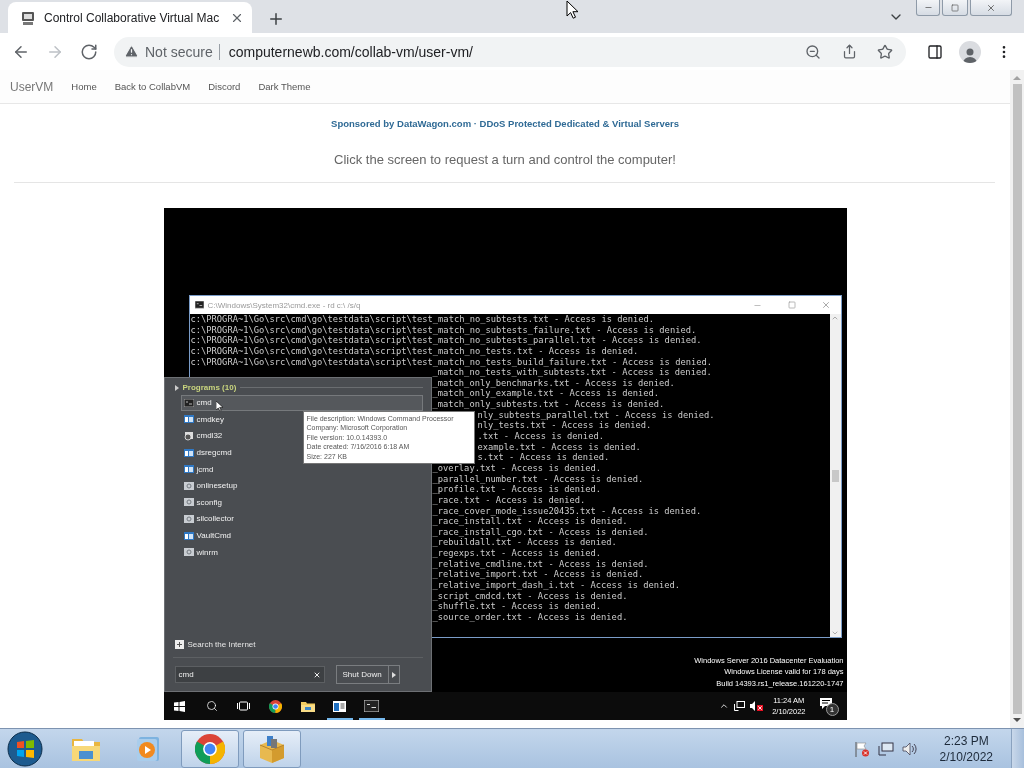  I want to click on volume-icon, so click(757, 706).